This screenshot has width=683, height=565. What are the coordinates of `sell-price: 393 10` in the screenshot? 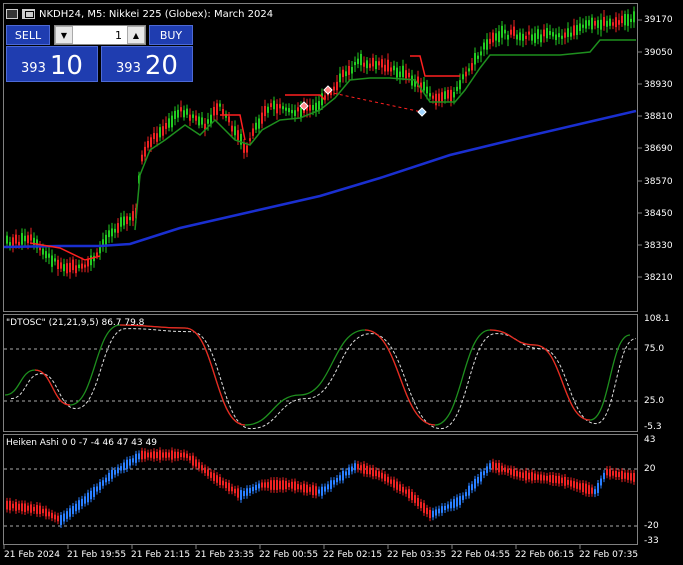 It's located at (52, 64).